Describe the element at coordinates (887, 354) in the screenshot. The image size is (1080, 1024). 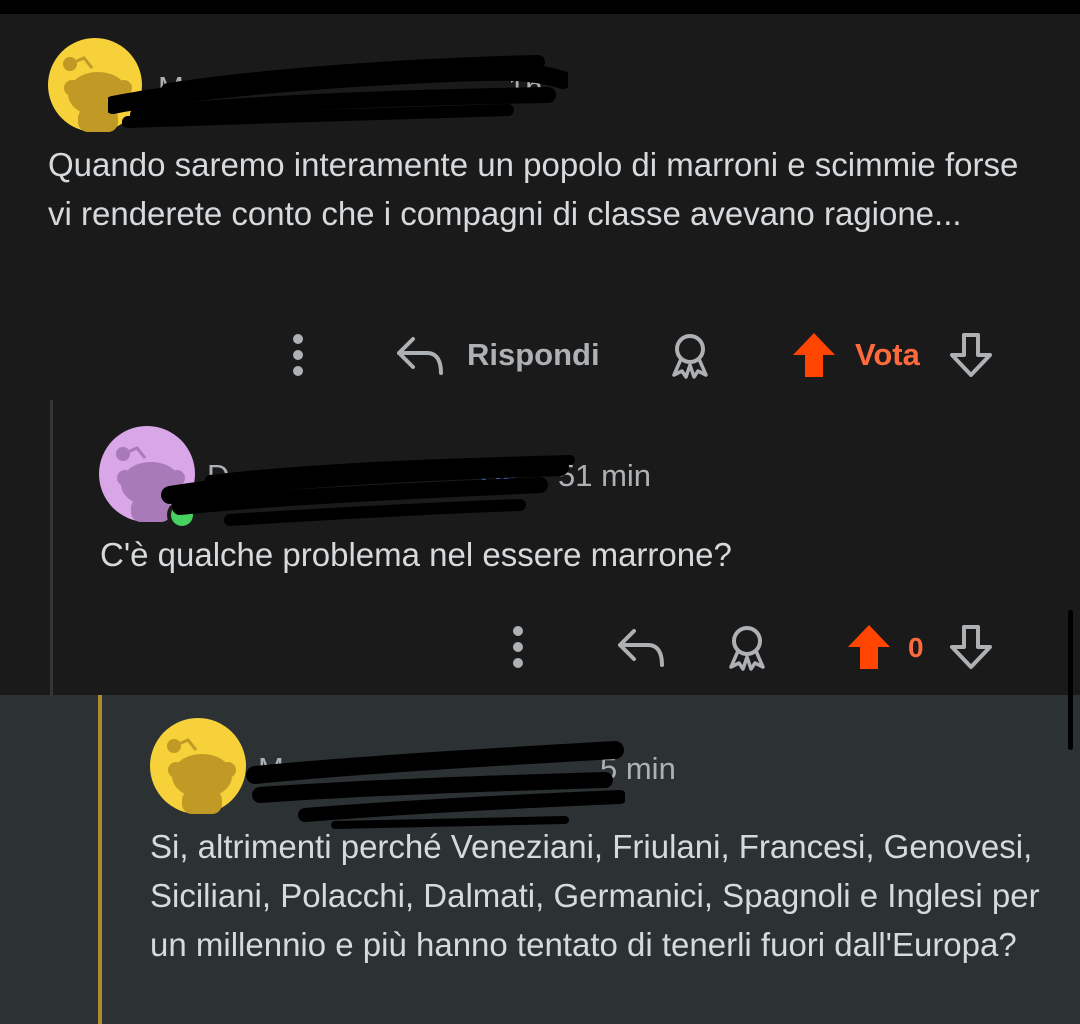
I see `vote-label: Vota` at that location.